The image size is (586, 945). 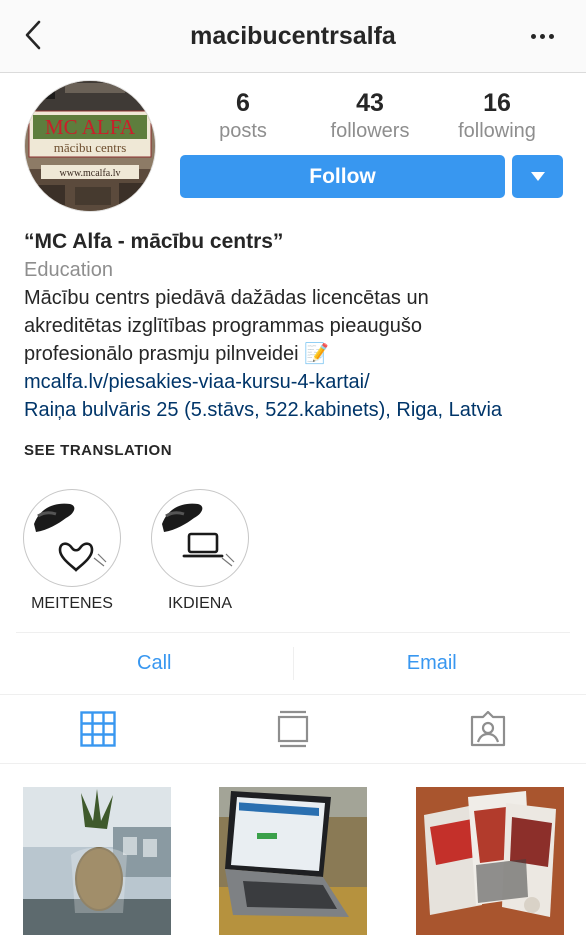 What do you see at coordinates (90, 127) in the screenshot?
I see `avatar-logo-title: MC ALFA` at bounding box center [90, 127].